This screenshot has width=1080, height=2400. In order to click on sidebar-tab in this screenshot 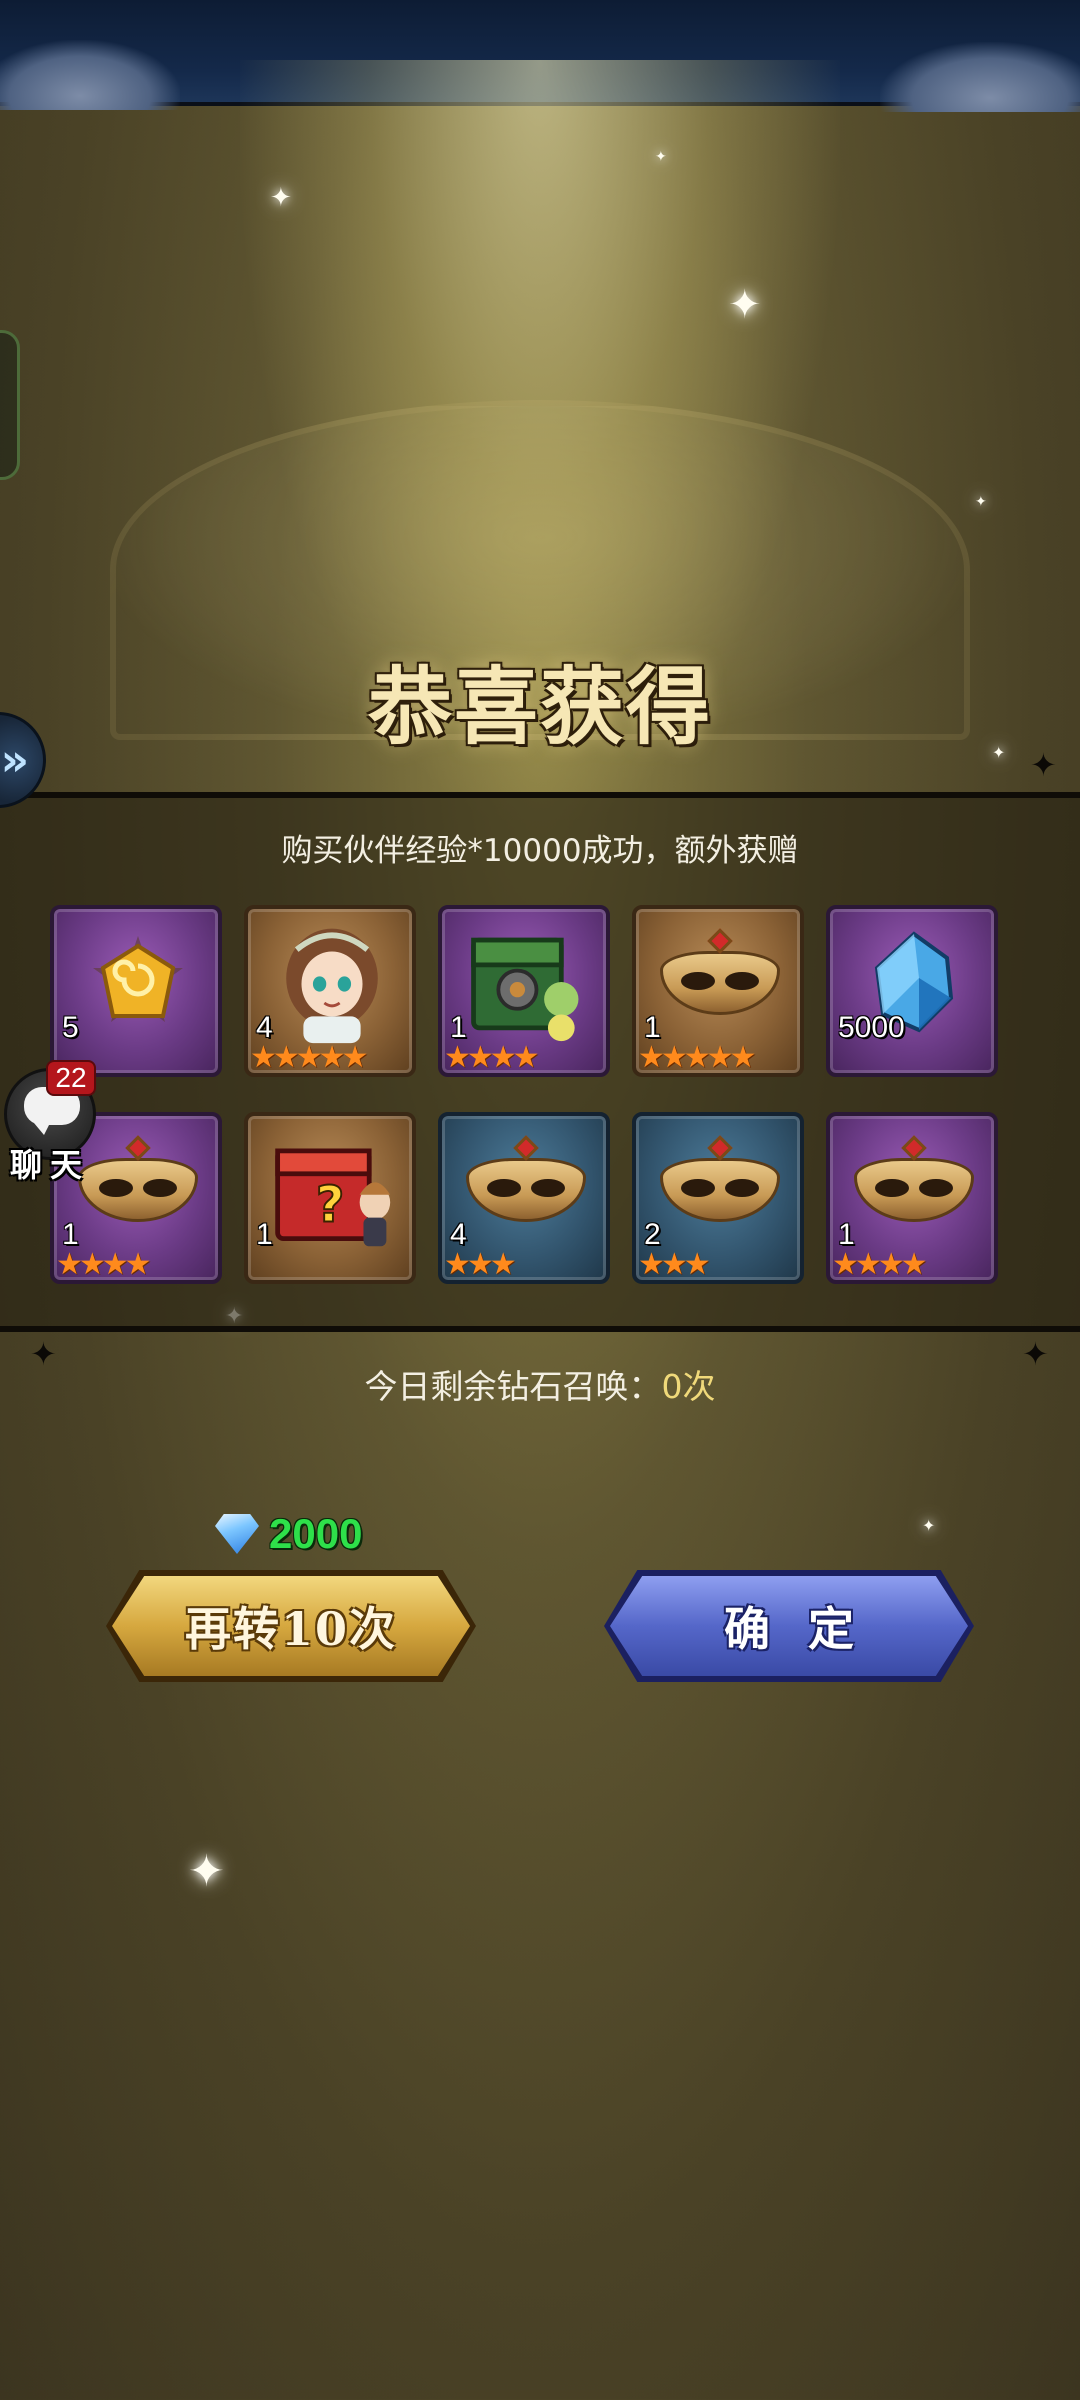, I will do `click(10, 405)`.